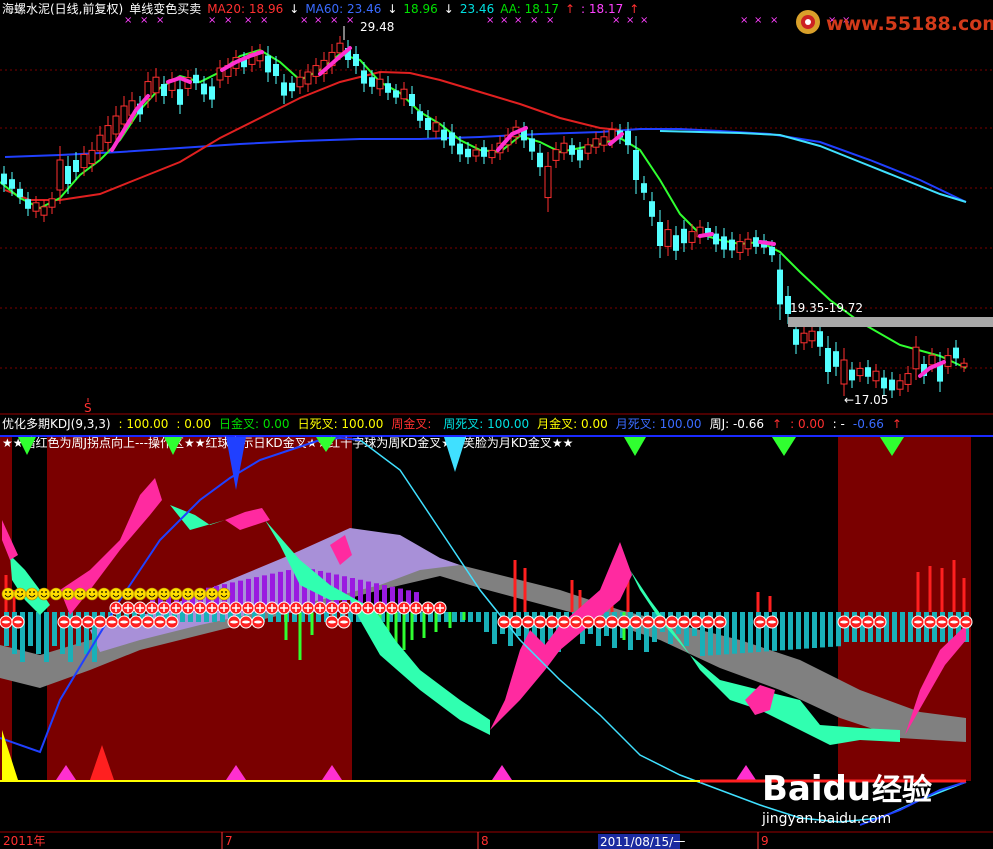  What do you see at coordinates (486, 424) in the screenshot?
I see `subHeader-seg: 周死叉: 100.00` at bounding box center [486, 424].